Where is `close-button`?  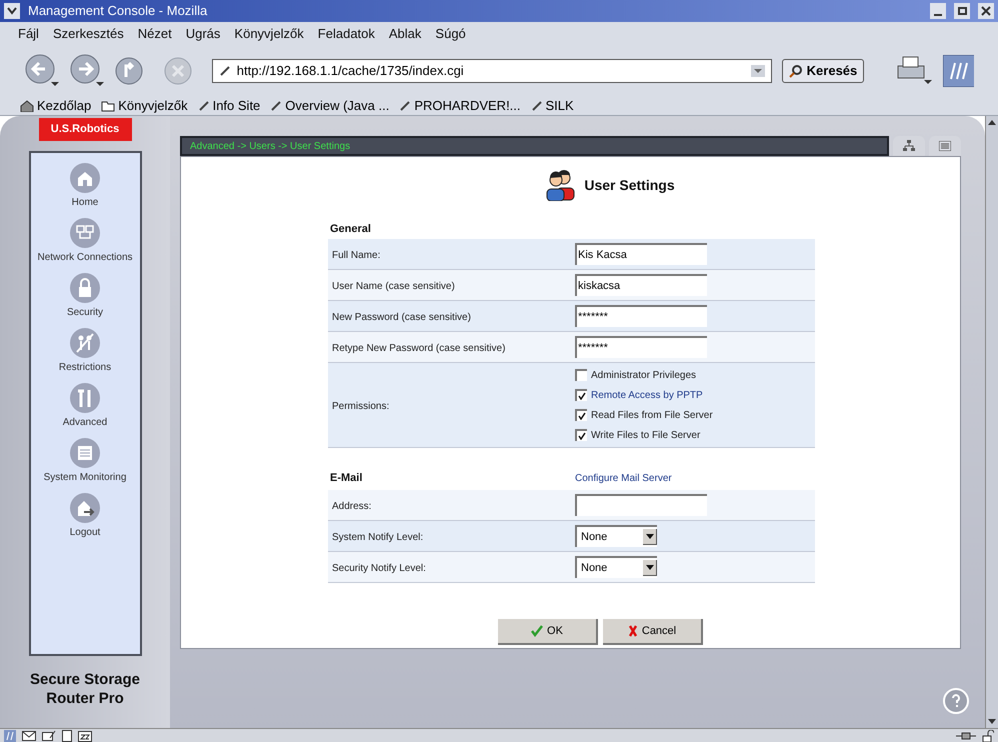 close-button is located at coordinates (986, 11).